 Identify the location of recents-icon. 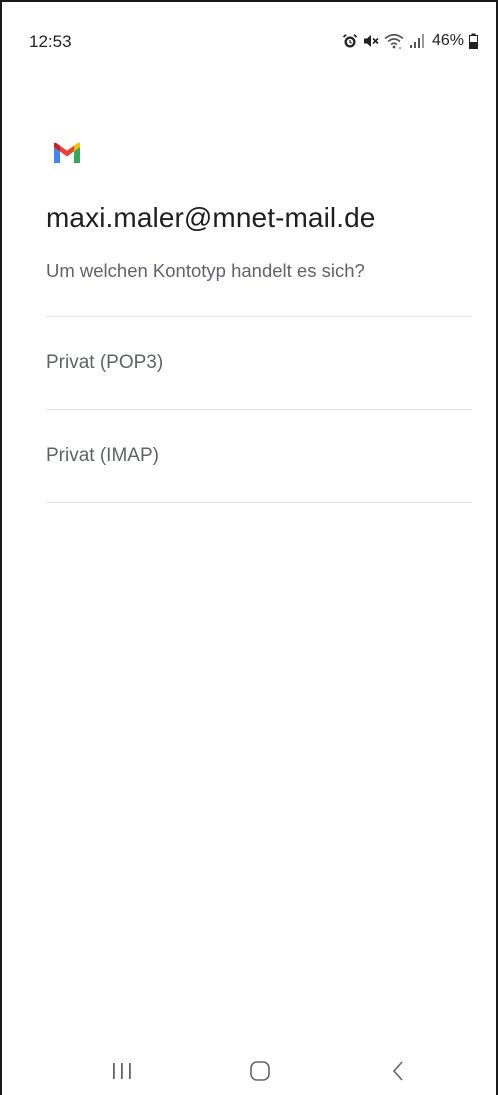
(122, 1073).